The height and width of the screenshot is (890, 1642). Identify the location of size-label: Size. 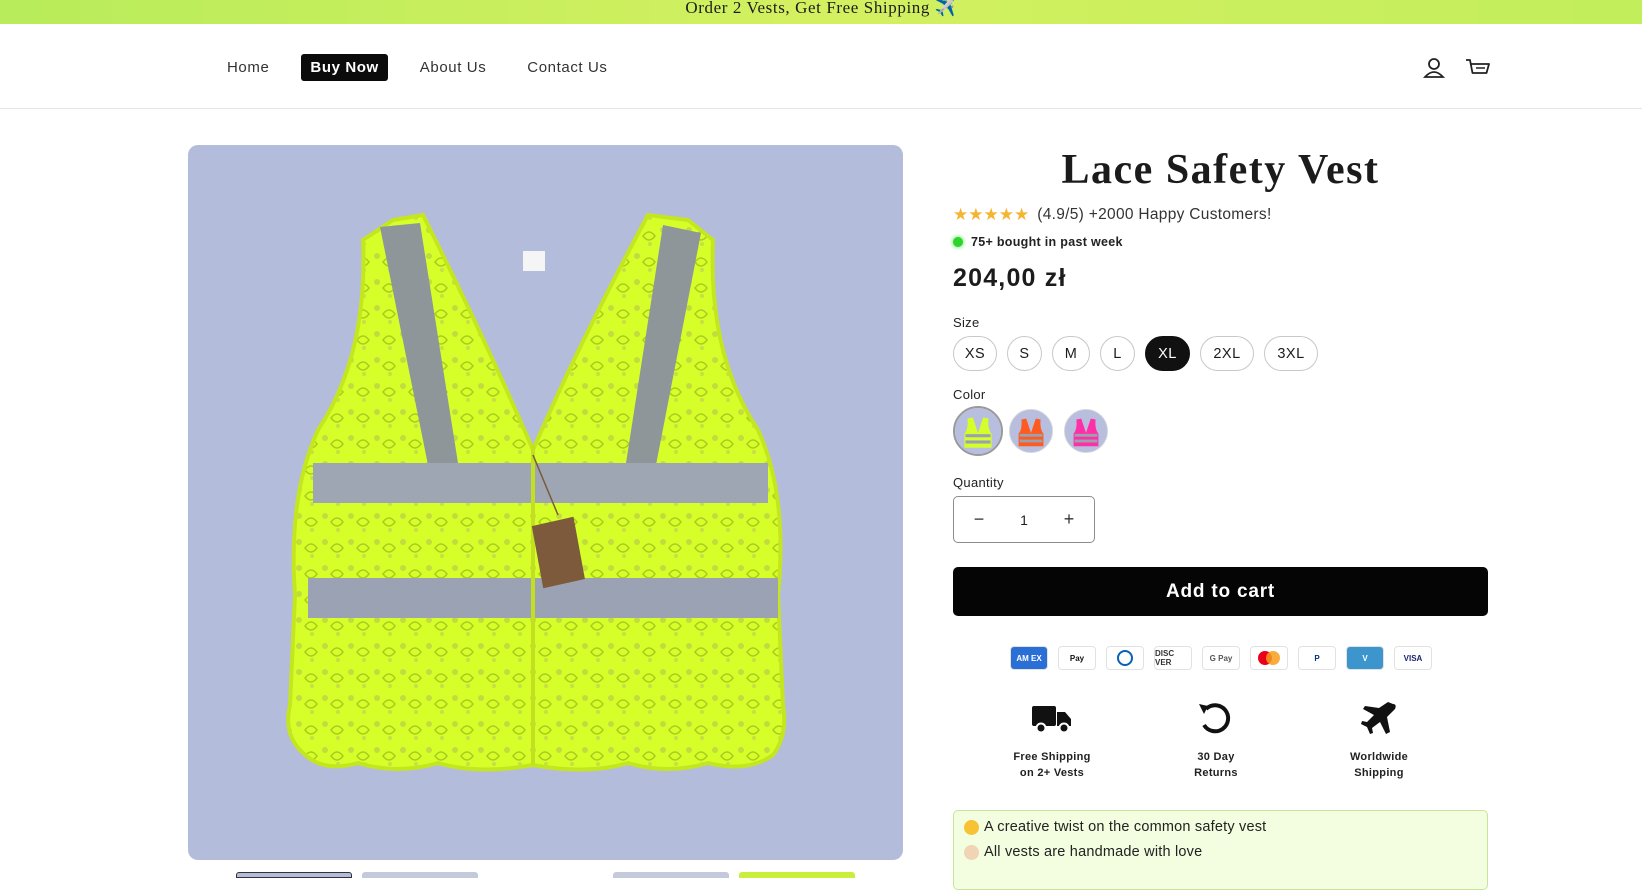
(966, 322).